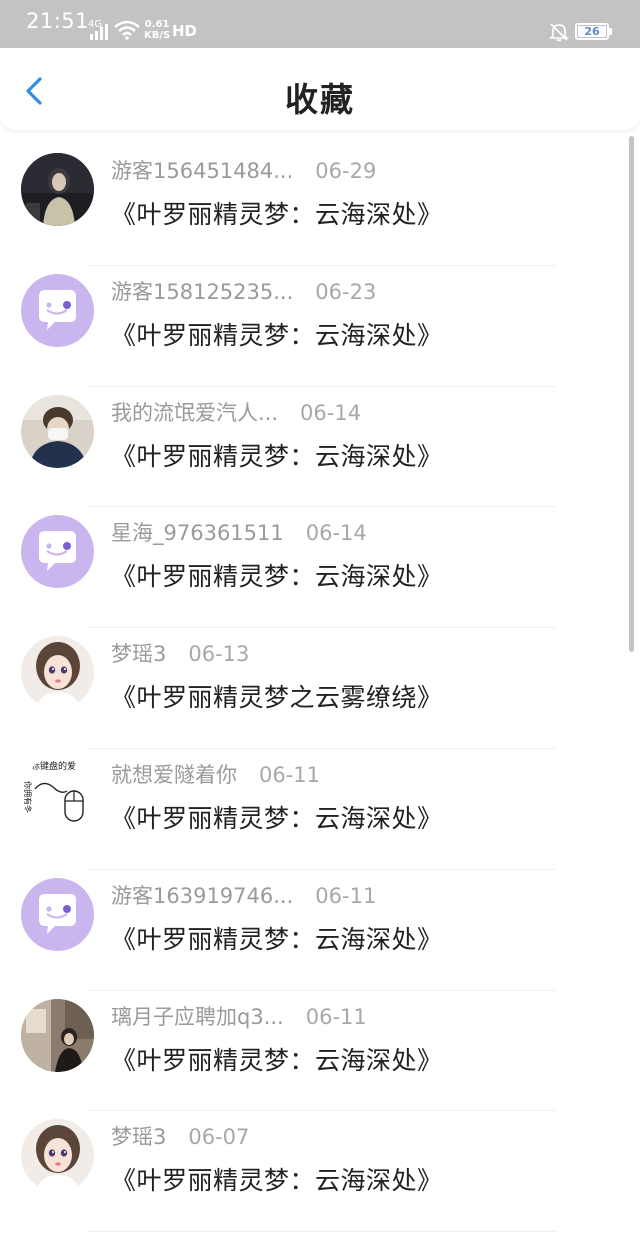  I want to click on signal-icon, so click(99, 32).